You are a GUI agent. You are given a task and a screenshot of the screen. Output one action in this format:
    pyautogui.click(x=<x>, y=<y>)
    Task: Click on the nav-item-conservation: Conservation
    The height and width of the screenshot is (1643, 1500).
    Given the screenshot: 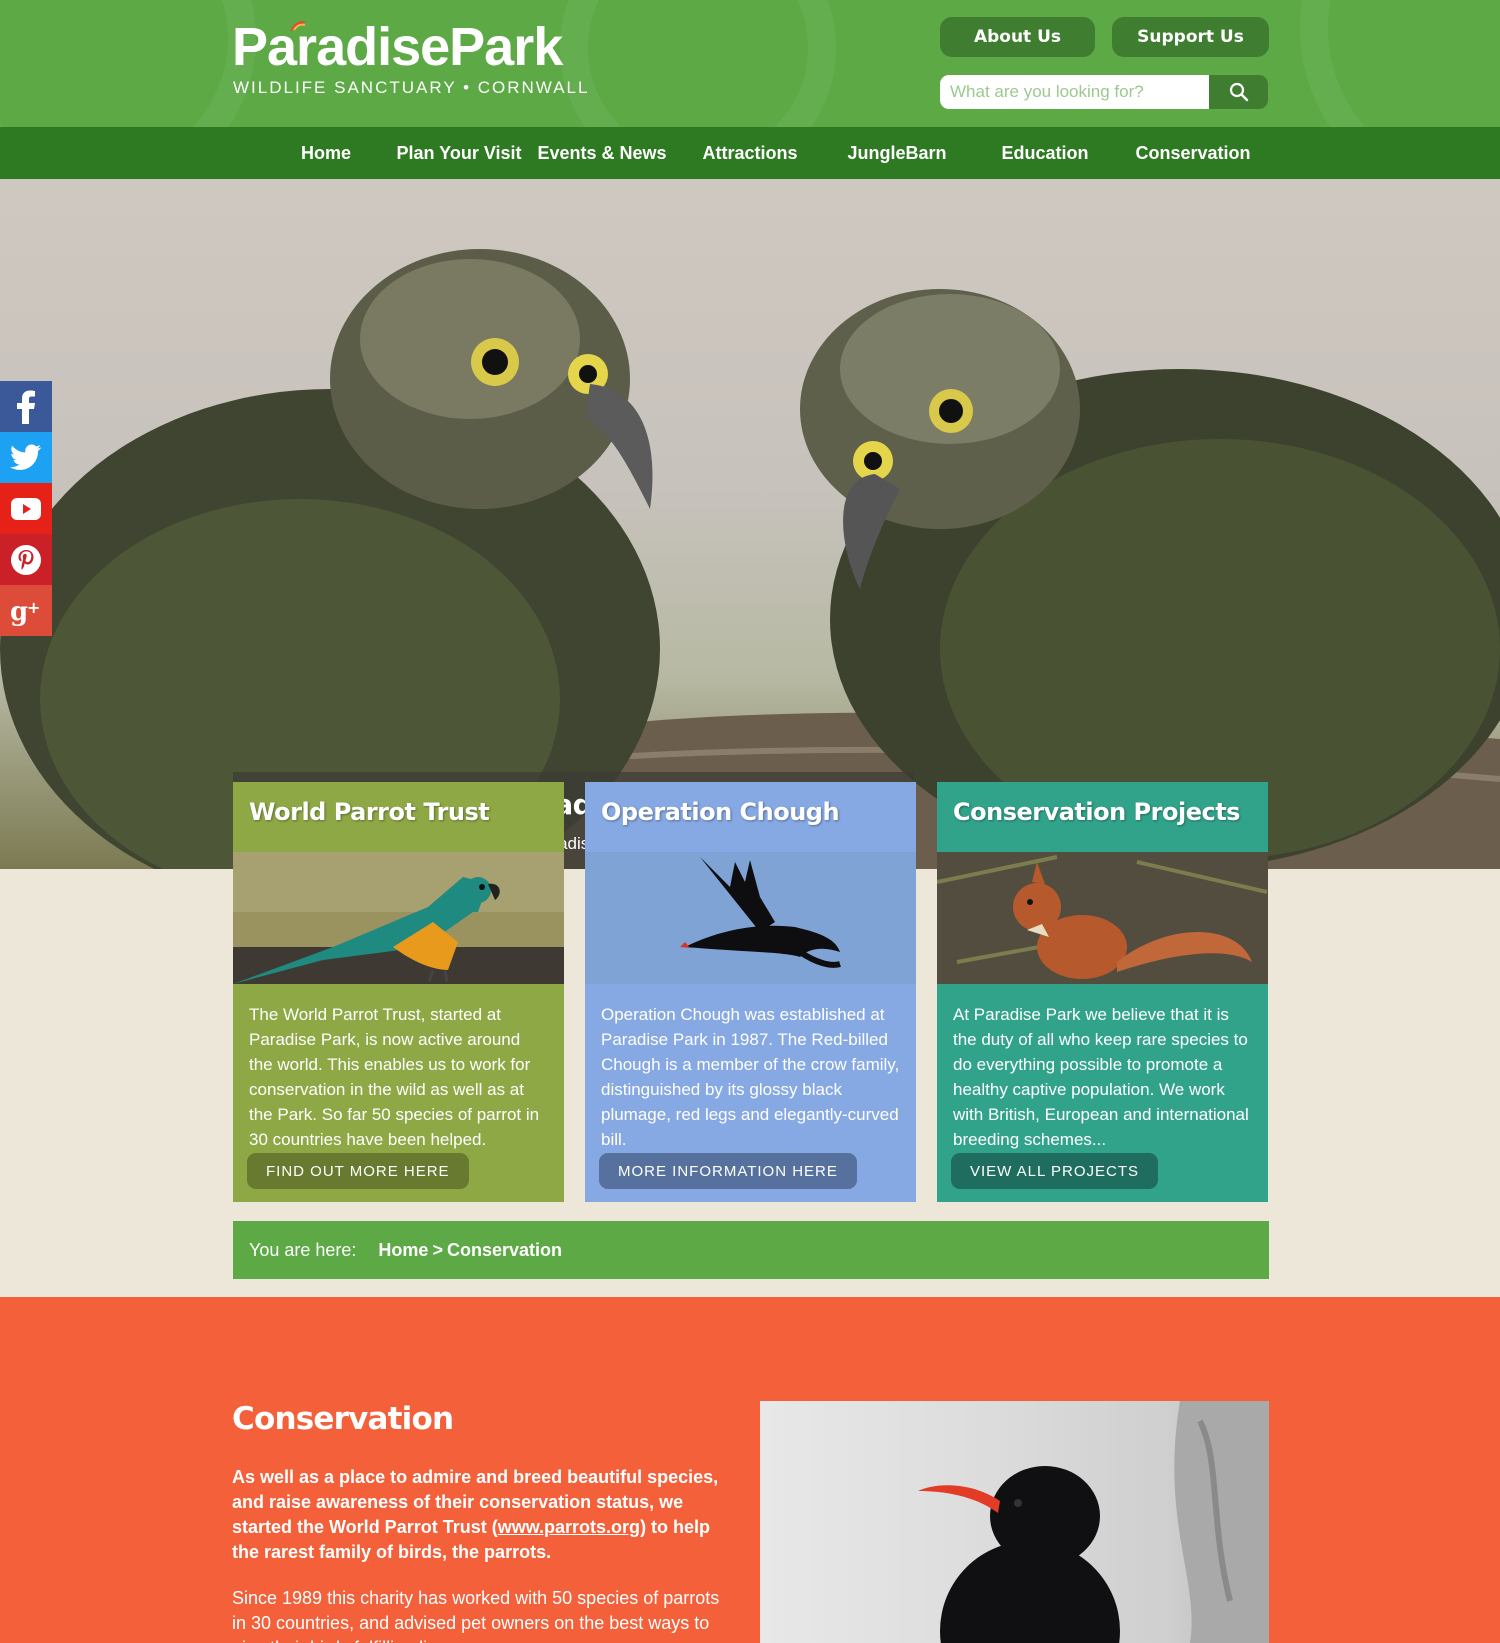 What is the action you would take?
    pyautogui.click(x=1193, y=153)
    